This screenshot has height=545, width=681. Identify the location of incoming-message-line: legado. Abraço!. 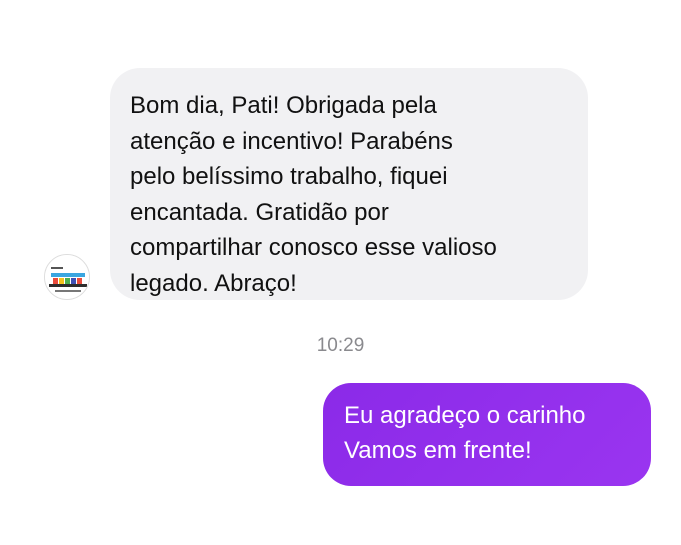
(213, 283).